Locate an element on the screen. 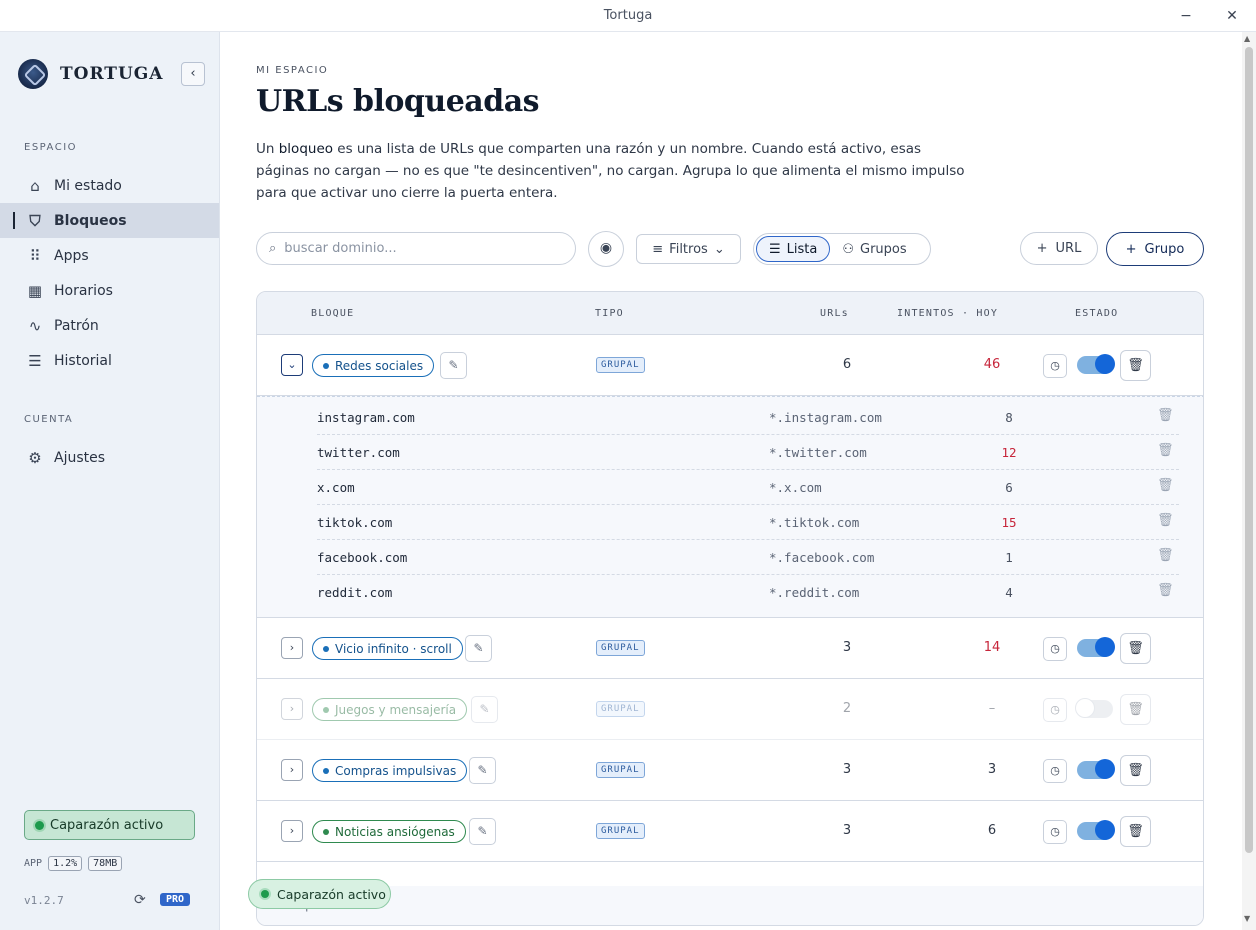 The width and height of the screenshot is (1256, 930). url-domain: x.com is located at coordinates (336, 487).